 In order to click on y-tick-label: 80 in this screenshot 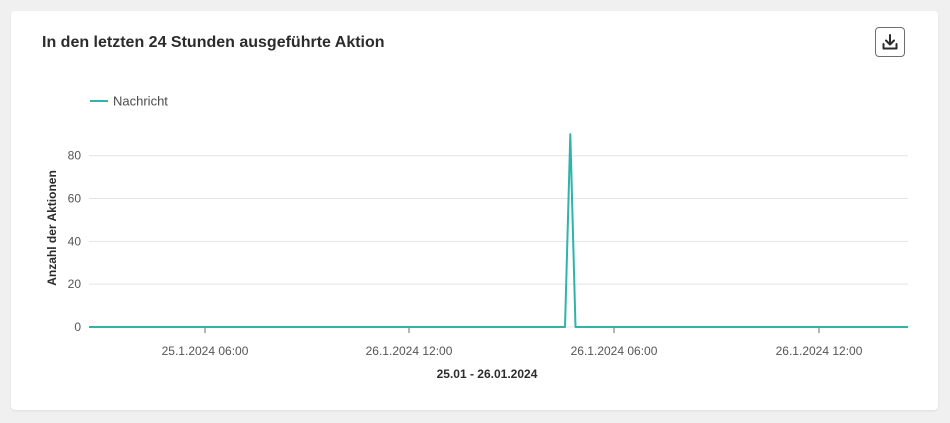, I will do `click(75, 156)`.